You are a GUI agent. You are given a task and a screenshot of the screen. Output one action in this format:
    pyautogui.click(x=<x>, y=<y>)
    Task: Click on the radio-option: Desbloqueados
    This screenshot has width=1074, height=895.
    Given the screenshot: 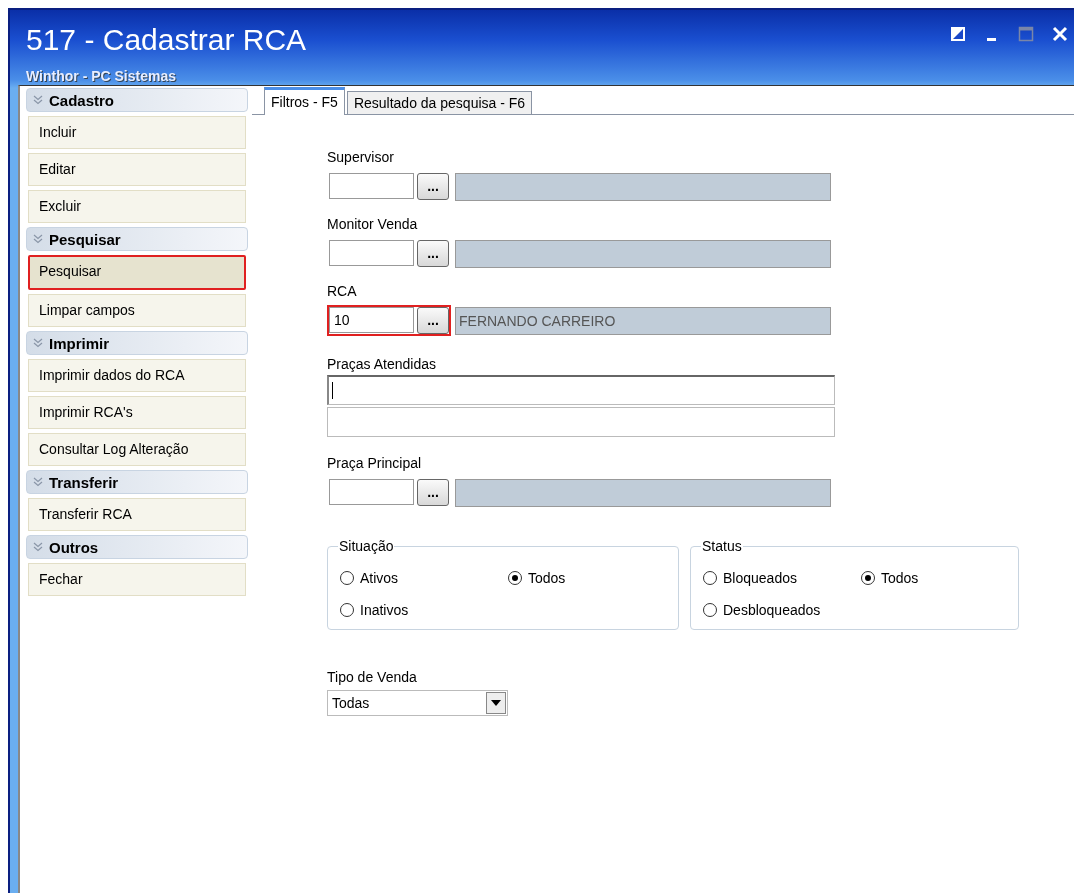 What is the action you would take?
    pyautogui.click(x=782, y=610)
    